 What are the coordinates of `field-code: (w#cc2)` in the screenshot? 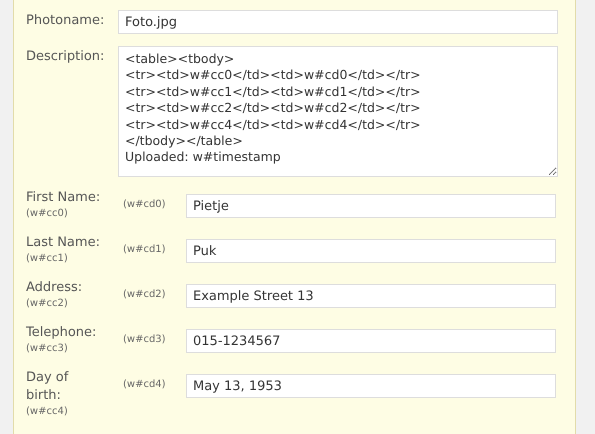 It's located at (47, 304).